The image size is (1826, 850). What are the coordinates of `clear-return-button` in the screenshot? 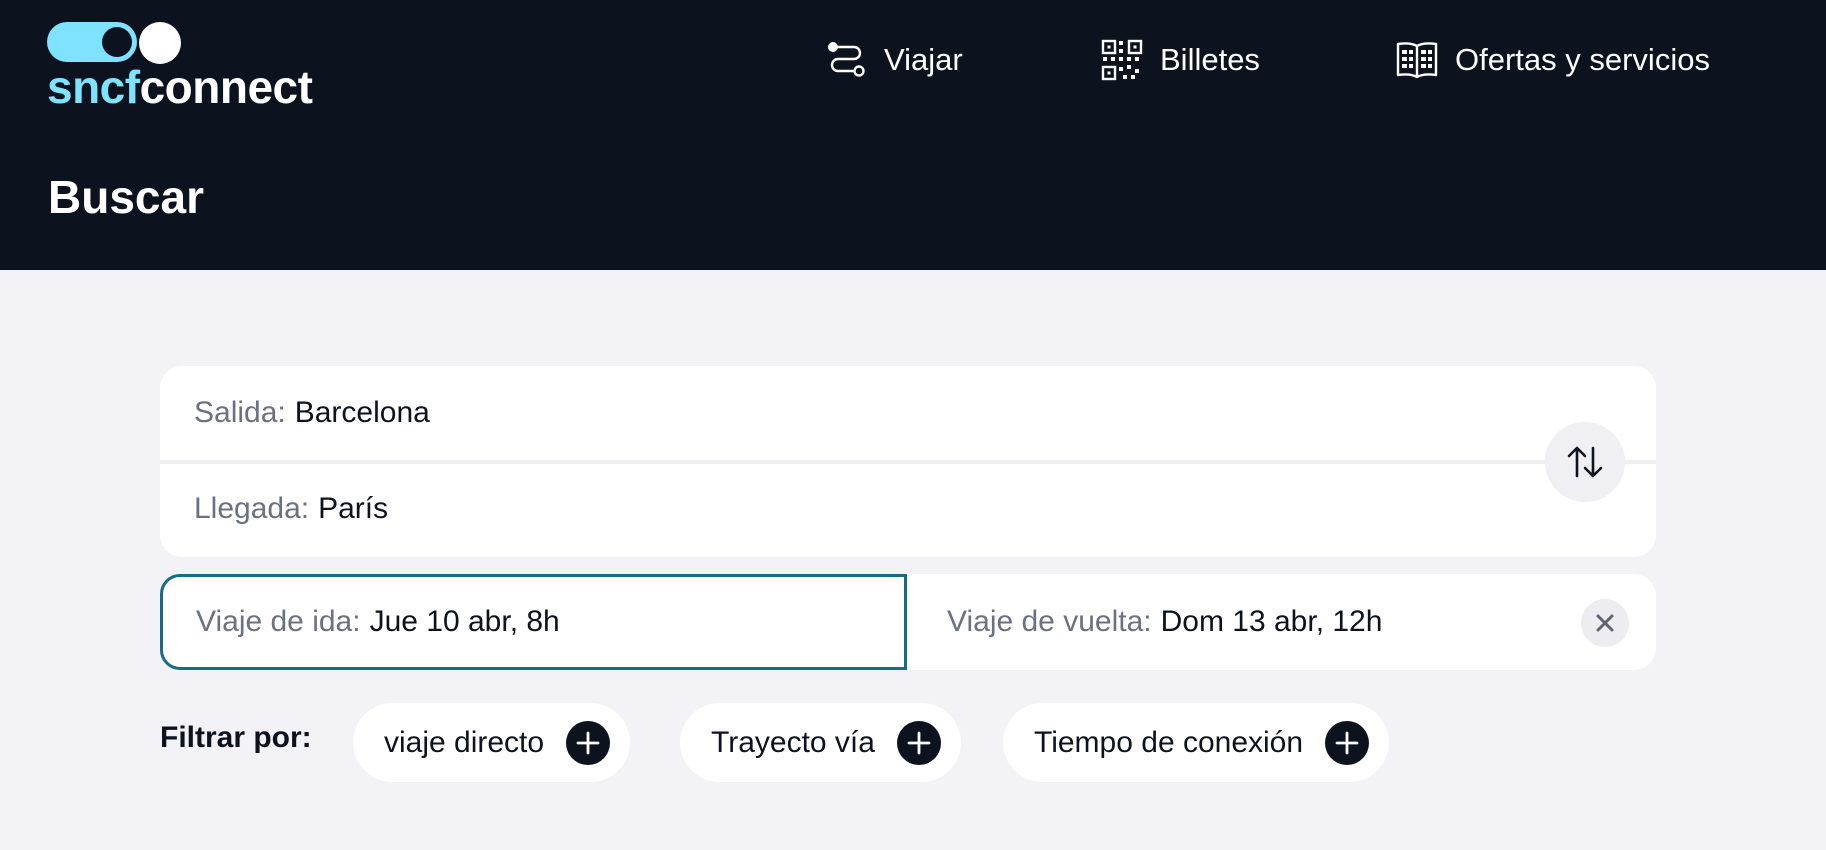 It's located at (1605, 623).